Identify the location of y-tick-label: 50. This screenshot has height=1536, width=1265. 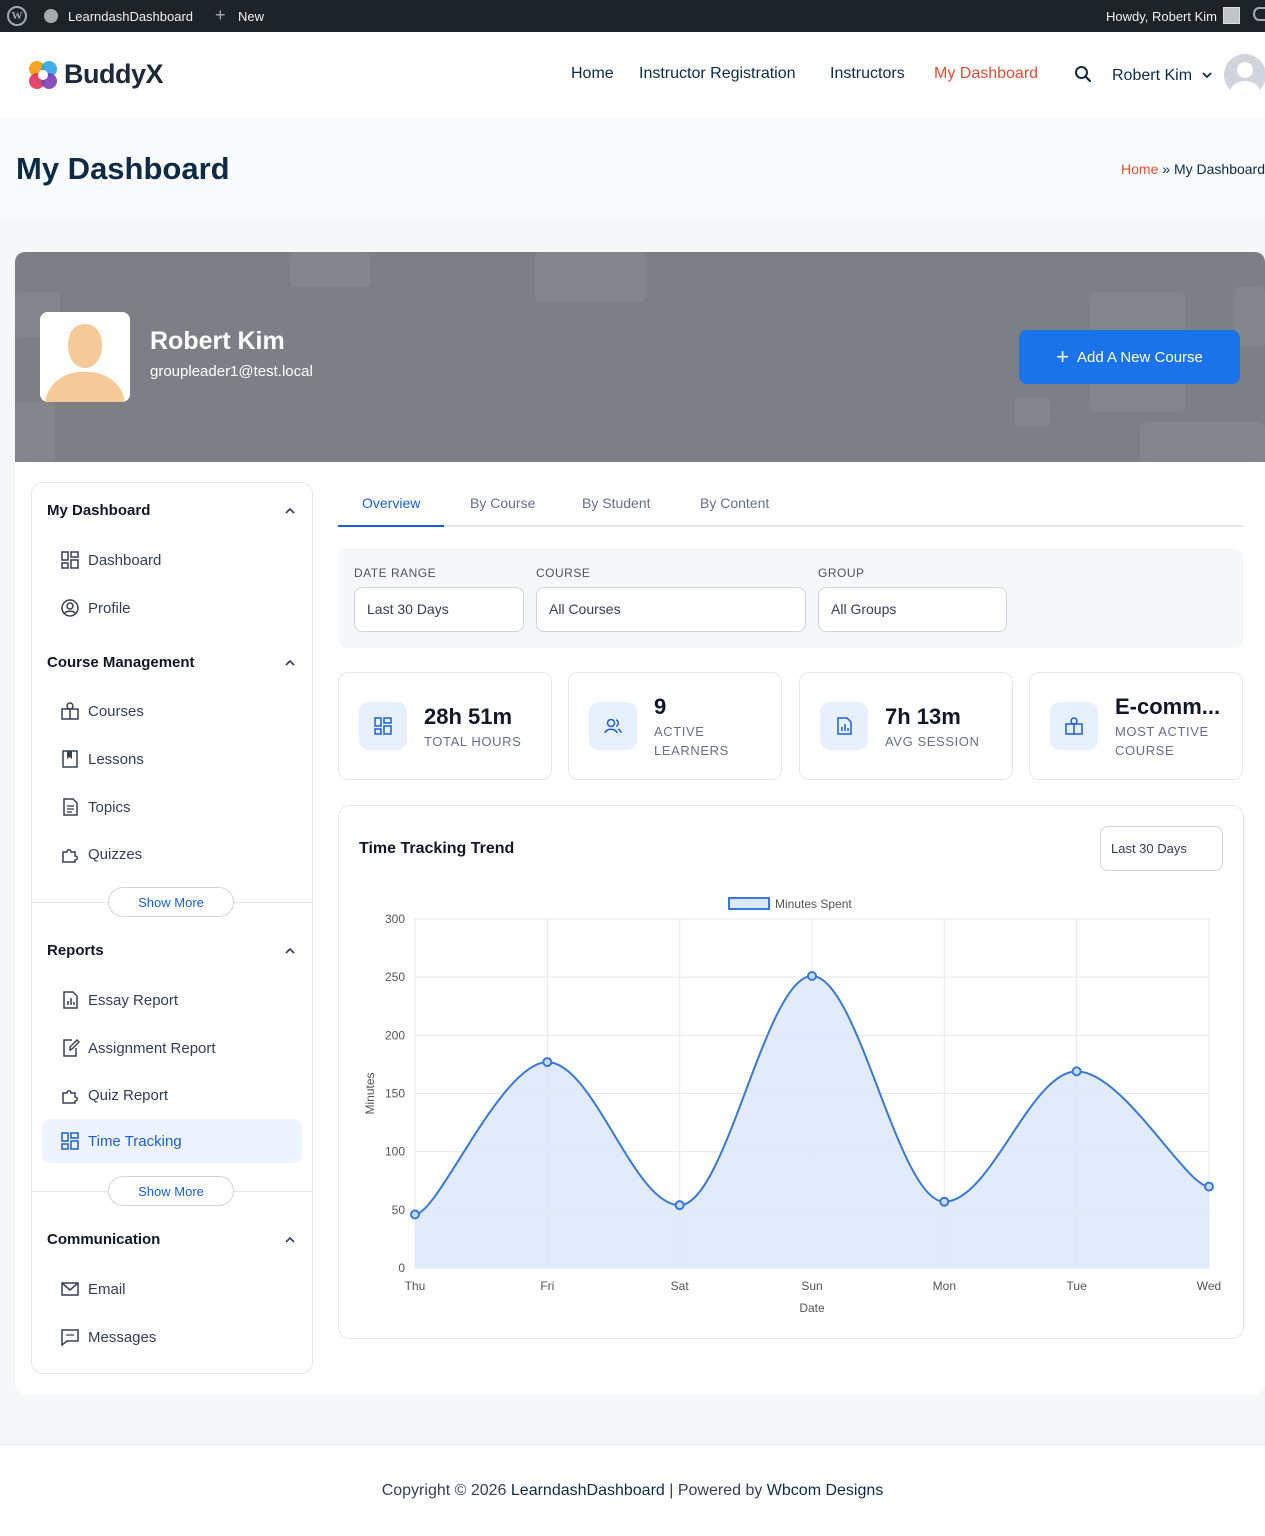
(399, 1210).